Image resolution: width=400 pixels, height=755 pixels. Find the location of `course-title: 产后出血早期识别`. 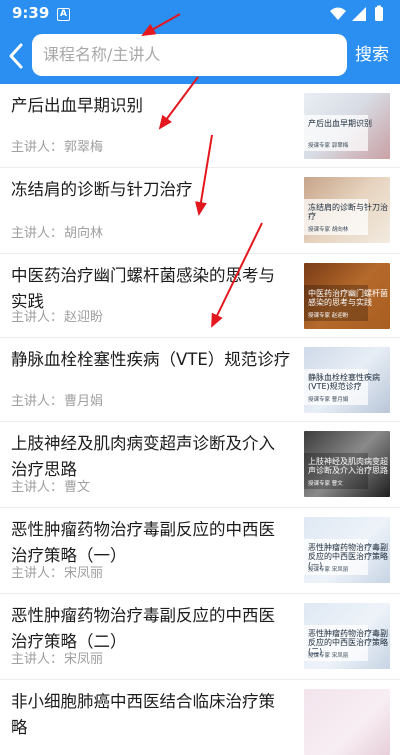

course-title: 产后出血早期识别 is located at coordinates (77, 105).